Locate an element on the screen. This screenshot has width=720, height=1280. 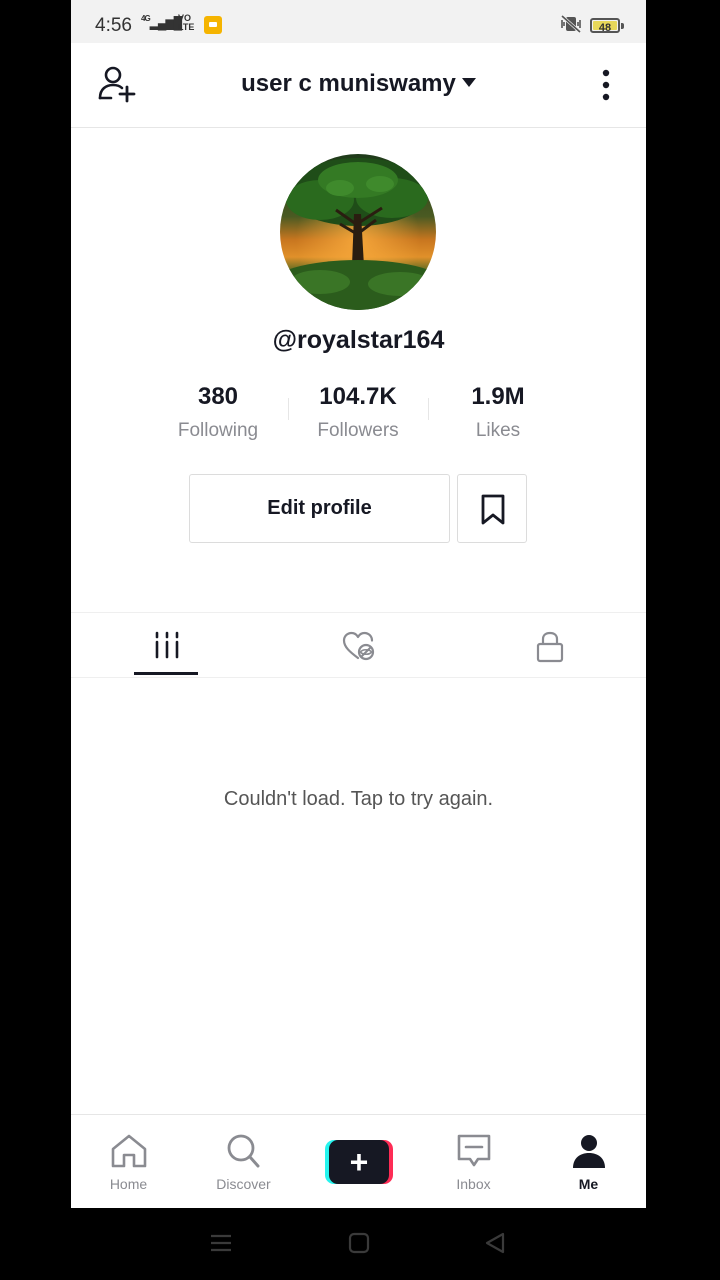
following-label: Following is located at coordinates (218, 430).